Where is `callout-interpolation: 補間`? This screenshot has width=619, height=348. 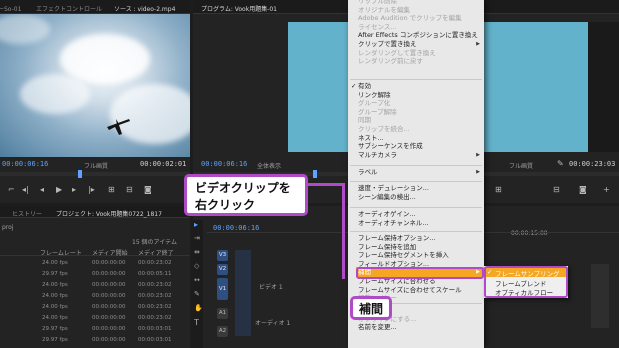
callout-interpolation: 補間 is located at coordinates (371, 308).